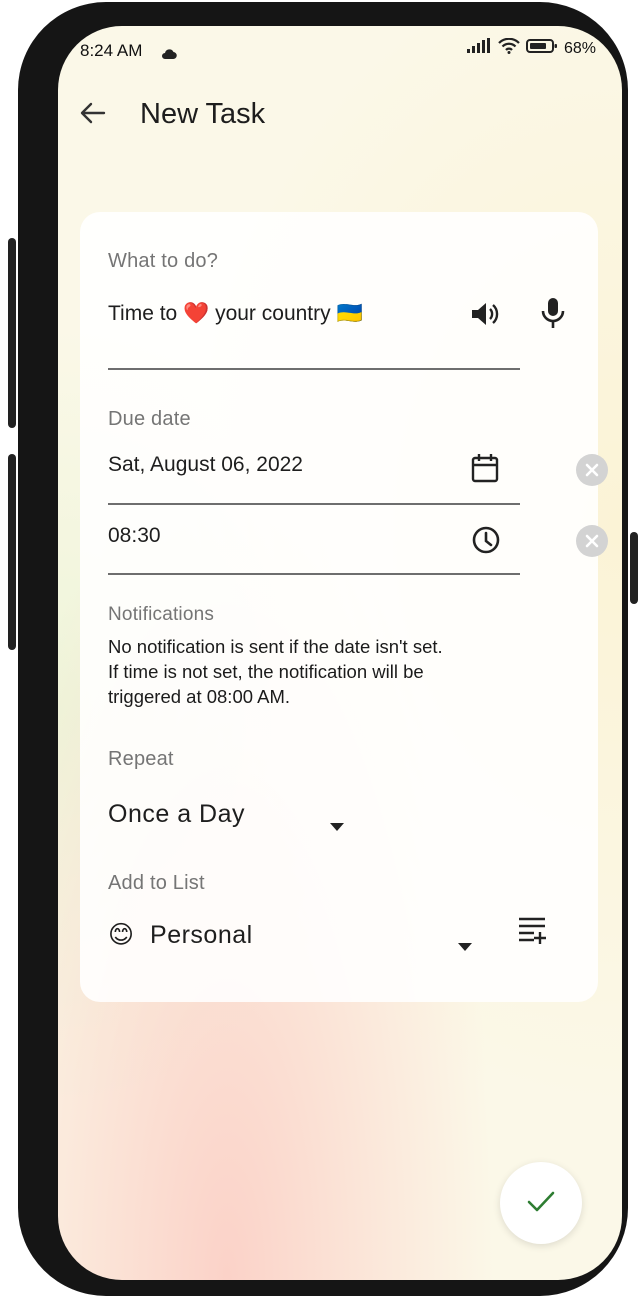 Image resolution: width=640 pixels, height=1300 pixels. What do you see at coordinates (634, 568) in the screenshot?
I see `power-button` at bounding box center [634, 568].